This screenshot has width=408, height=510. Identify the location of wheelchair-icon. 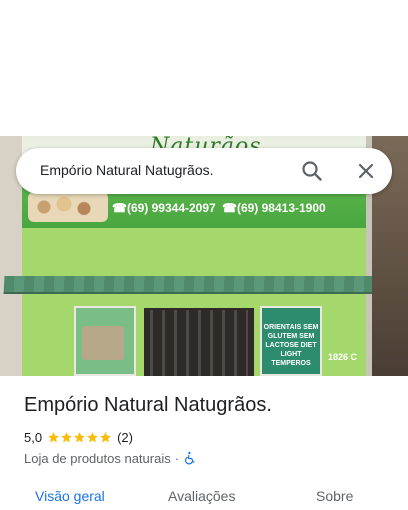
(190, 458).